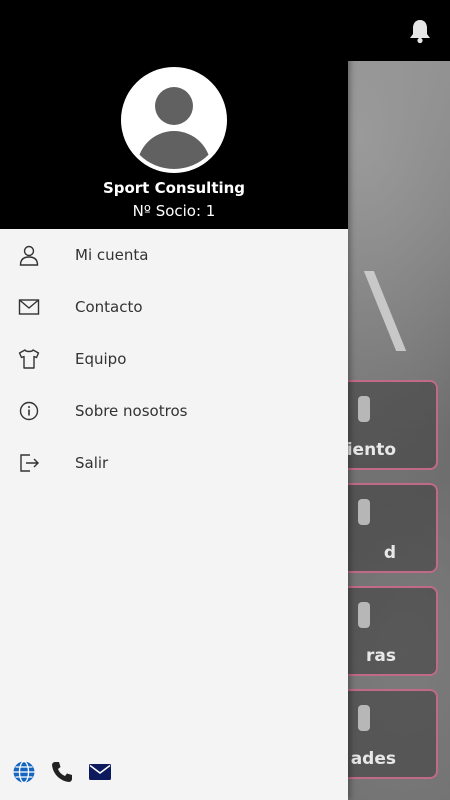 This screenshot has height=800, width=450. I want to click on menu-item-label: Salir, so click(92, 463).